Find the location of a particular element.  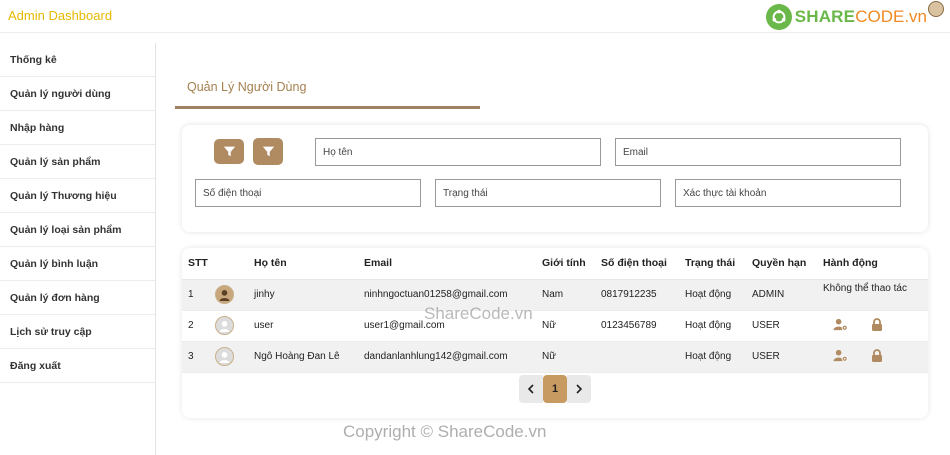

chevron-left-icon is located at coordinates (530, 389).